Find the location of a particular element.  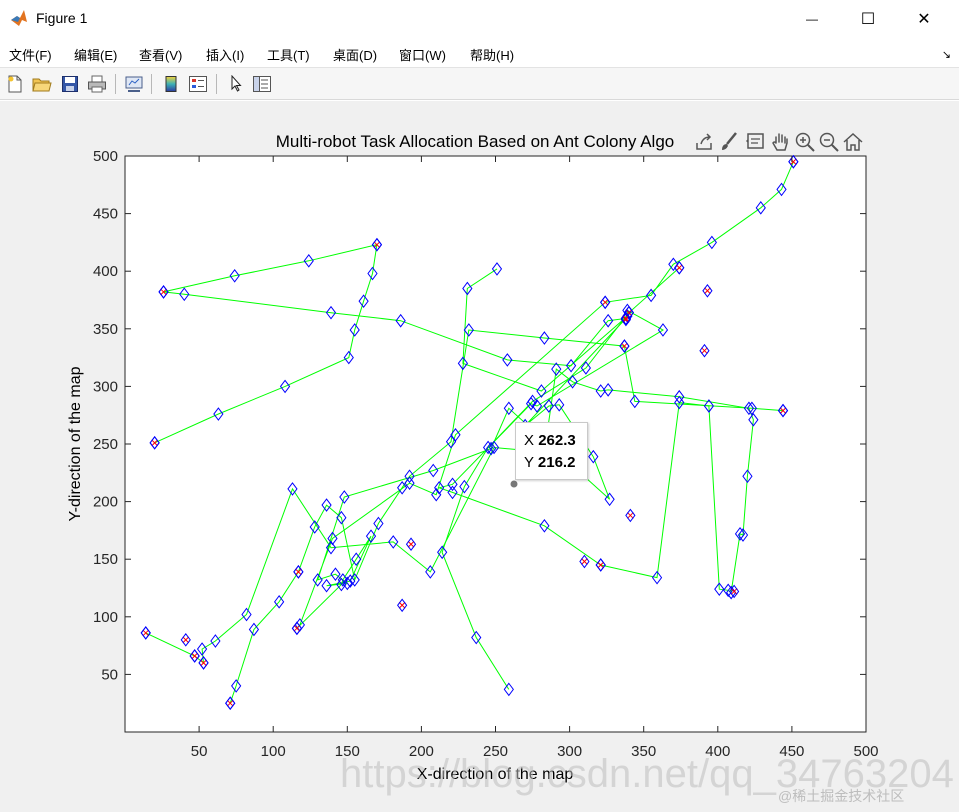

y-tick-label: 450 is located at coordinates (105, 214).